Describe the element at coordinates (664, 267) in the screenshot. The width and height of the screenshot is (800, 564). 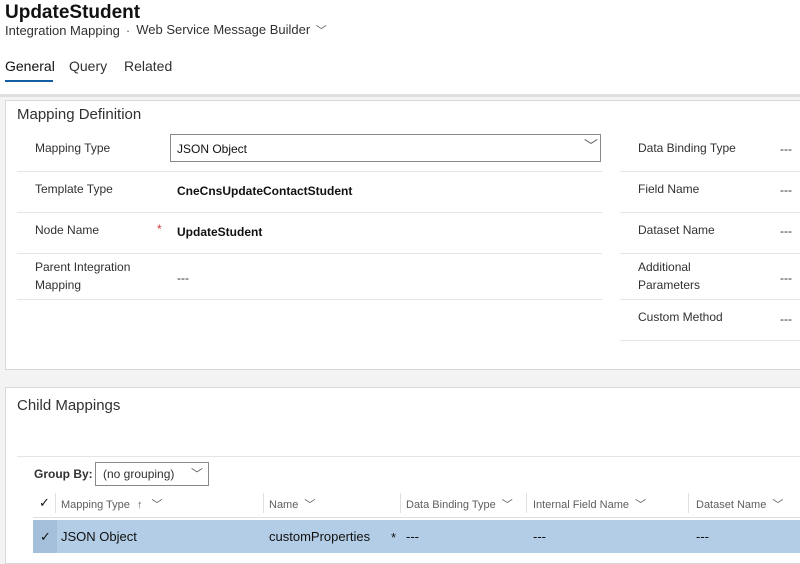
I see `label-line: Additional` at that location.